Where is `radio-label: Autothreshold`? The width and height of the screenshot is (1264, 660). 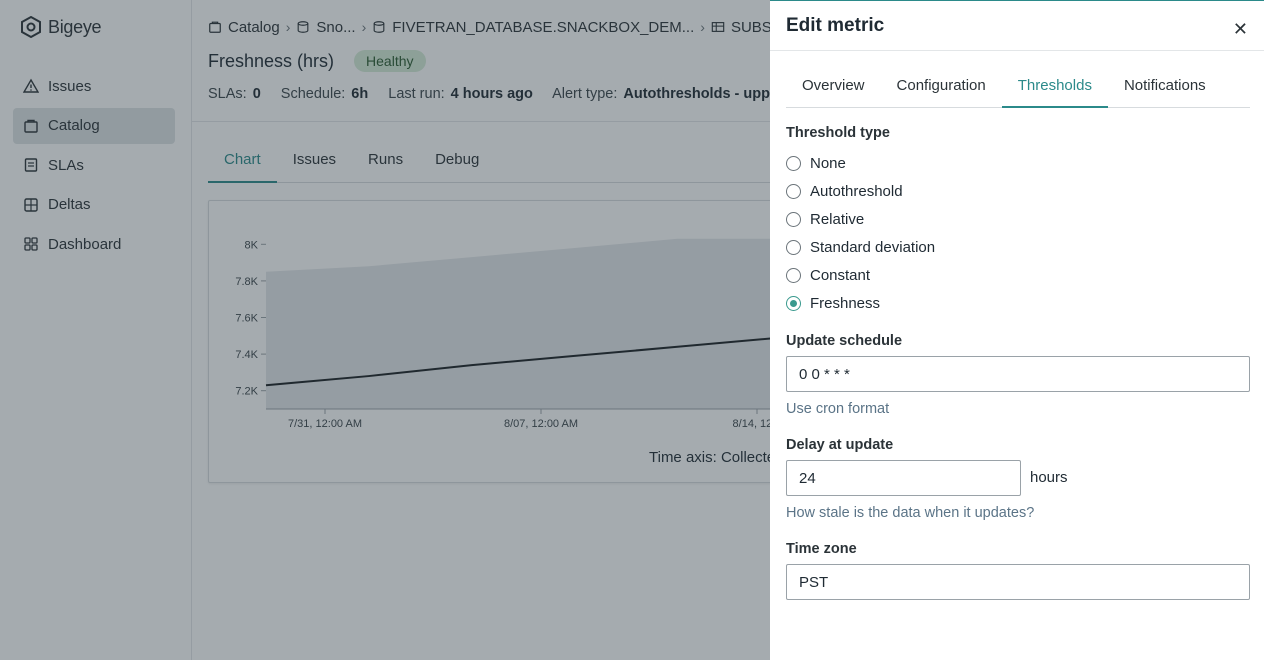 radio-label: Autothreshold is located at coordinates (856, 191).